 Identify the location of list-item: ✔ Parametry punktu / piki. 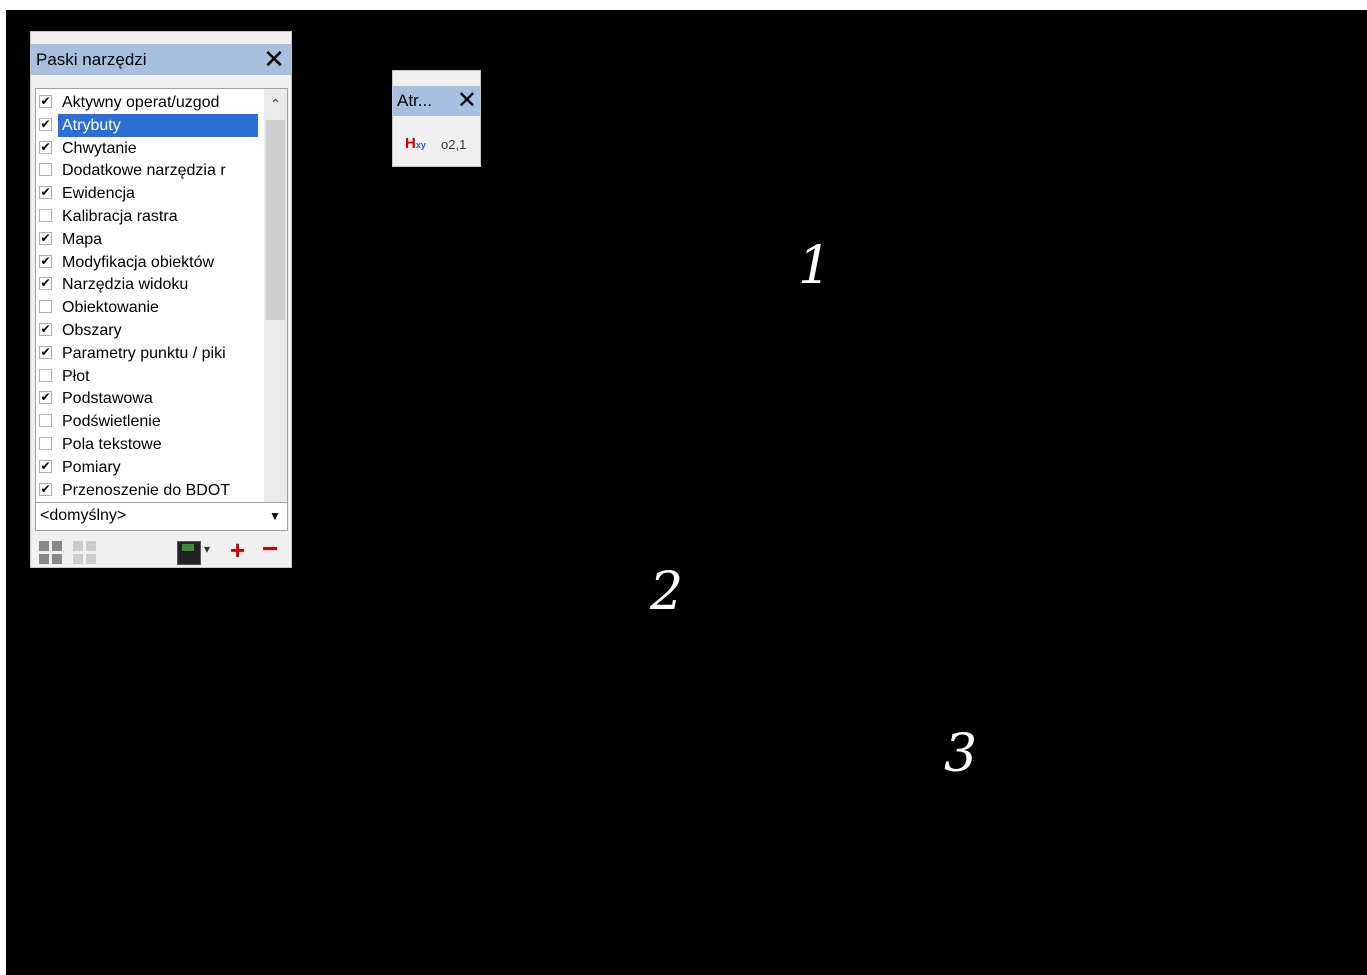
(148, 353).